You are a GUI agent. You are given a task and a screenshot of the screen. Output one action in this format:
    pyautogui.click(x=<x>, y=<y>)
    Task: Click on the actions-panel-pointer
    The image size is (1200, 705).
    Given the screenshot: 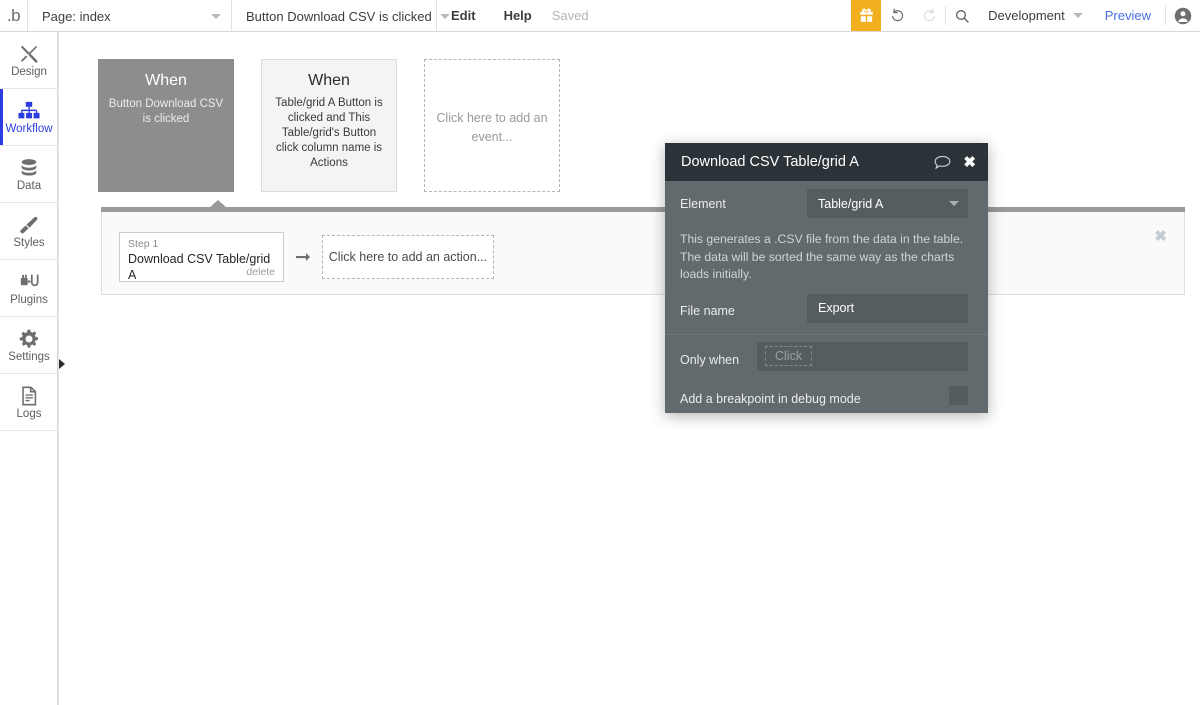 What is the action you would take?
    pyautogui.click(x=218, y=204)
    